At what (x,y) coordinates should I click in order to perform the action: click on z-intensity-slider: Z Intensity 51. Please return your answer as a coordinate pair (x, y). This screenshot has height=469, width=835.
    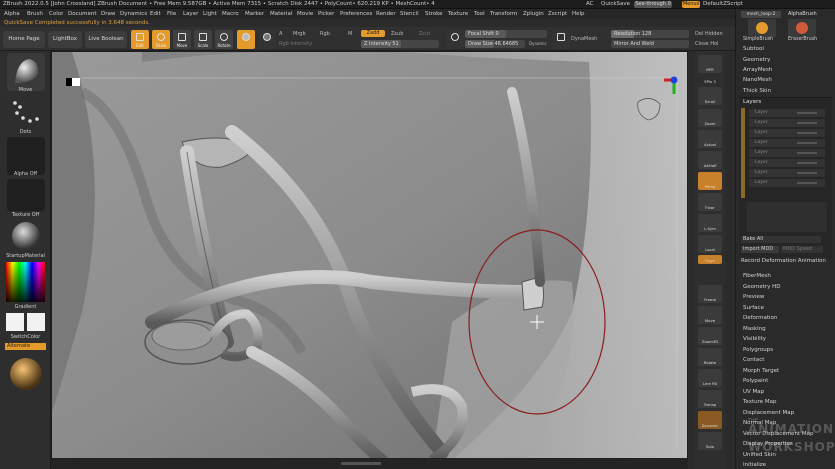
    Looking at the image, I should click on (400, 44).